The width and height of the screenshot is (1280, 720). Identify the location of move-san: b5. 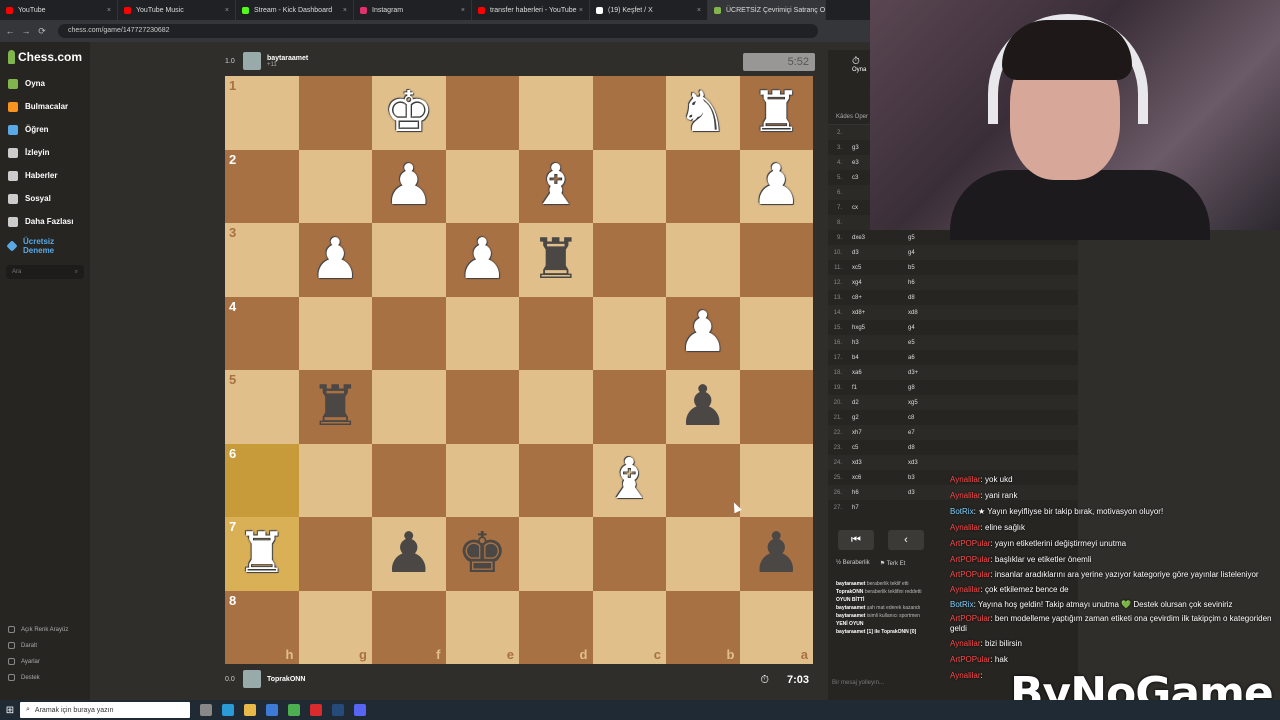
(938, 268).